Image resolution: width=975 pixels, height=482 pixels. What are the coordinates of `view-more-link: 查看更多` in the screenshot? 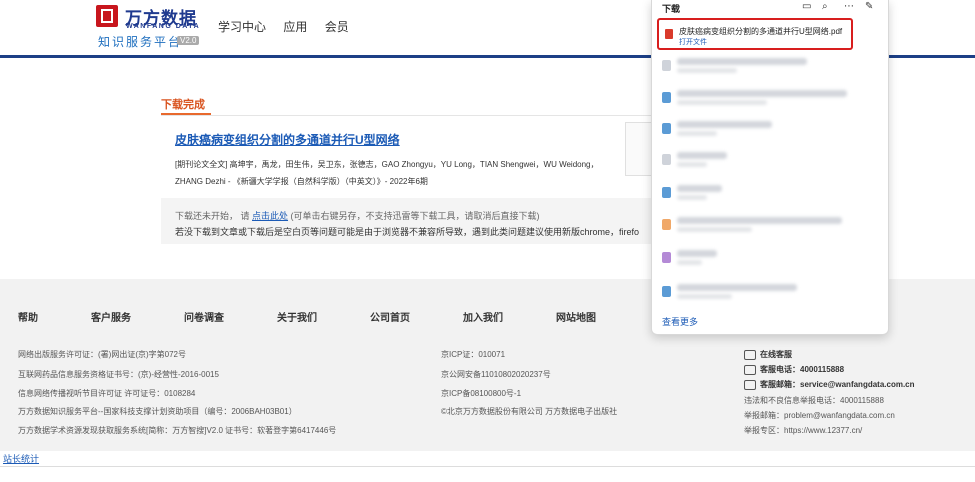 It's located at (680, 321).